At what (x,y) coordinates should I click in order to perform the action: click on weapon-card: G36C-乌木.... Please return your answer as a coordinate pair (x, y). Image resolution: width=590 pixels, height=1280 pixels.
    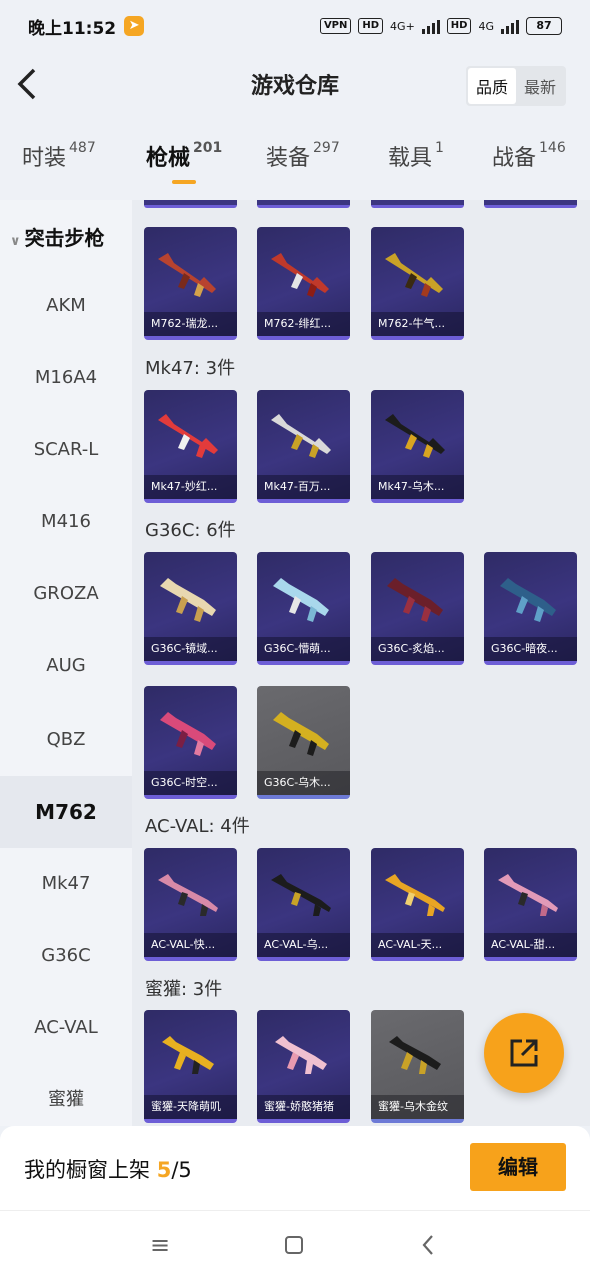
    Looking at the image, I should click on (303, 742).